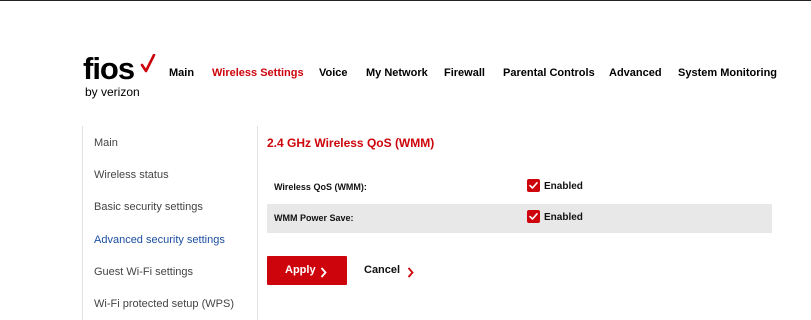 This screenshot has height=320, width=811. I want to click on apply-button: Apply, so click(307, 270).